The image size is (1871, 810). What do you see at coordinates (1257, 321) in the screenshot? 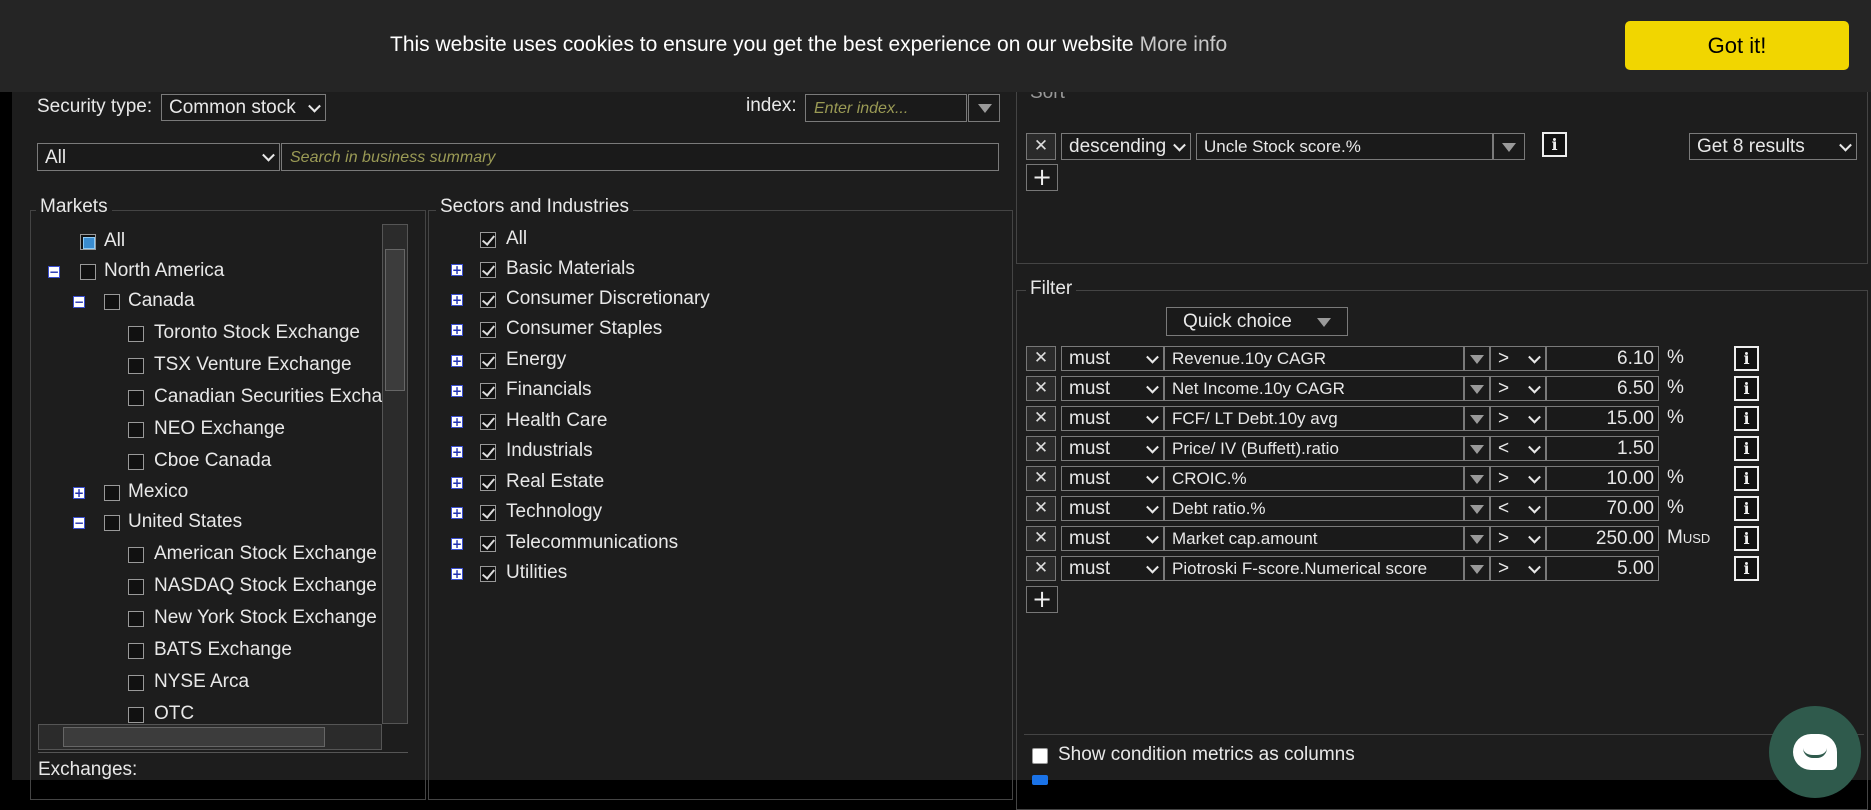
I see `quick-choice-button: Quick choice` at bounding box center [1257, 321].